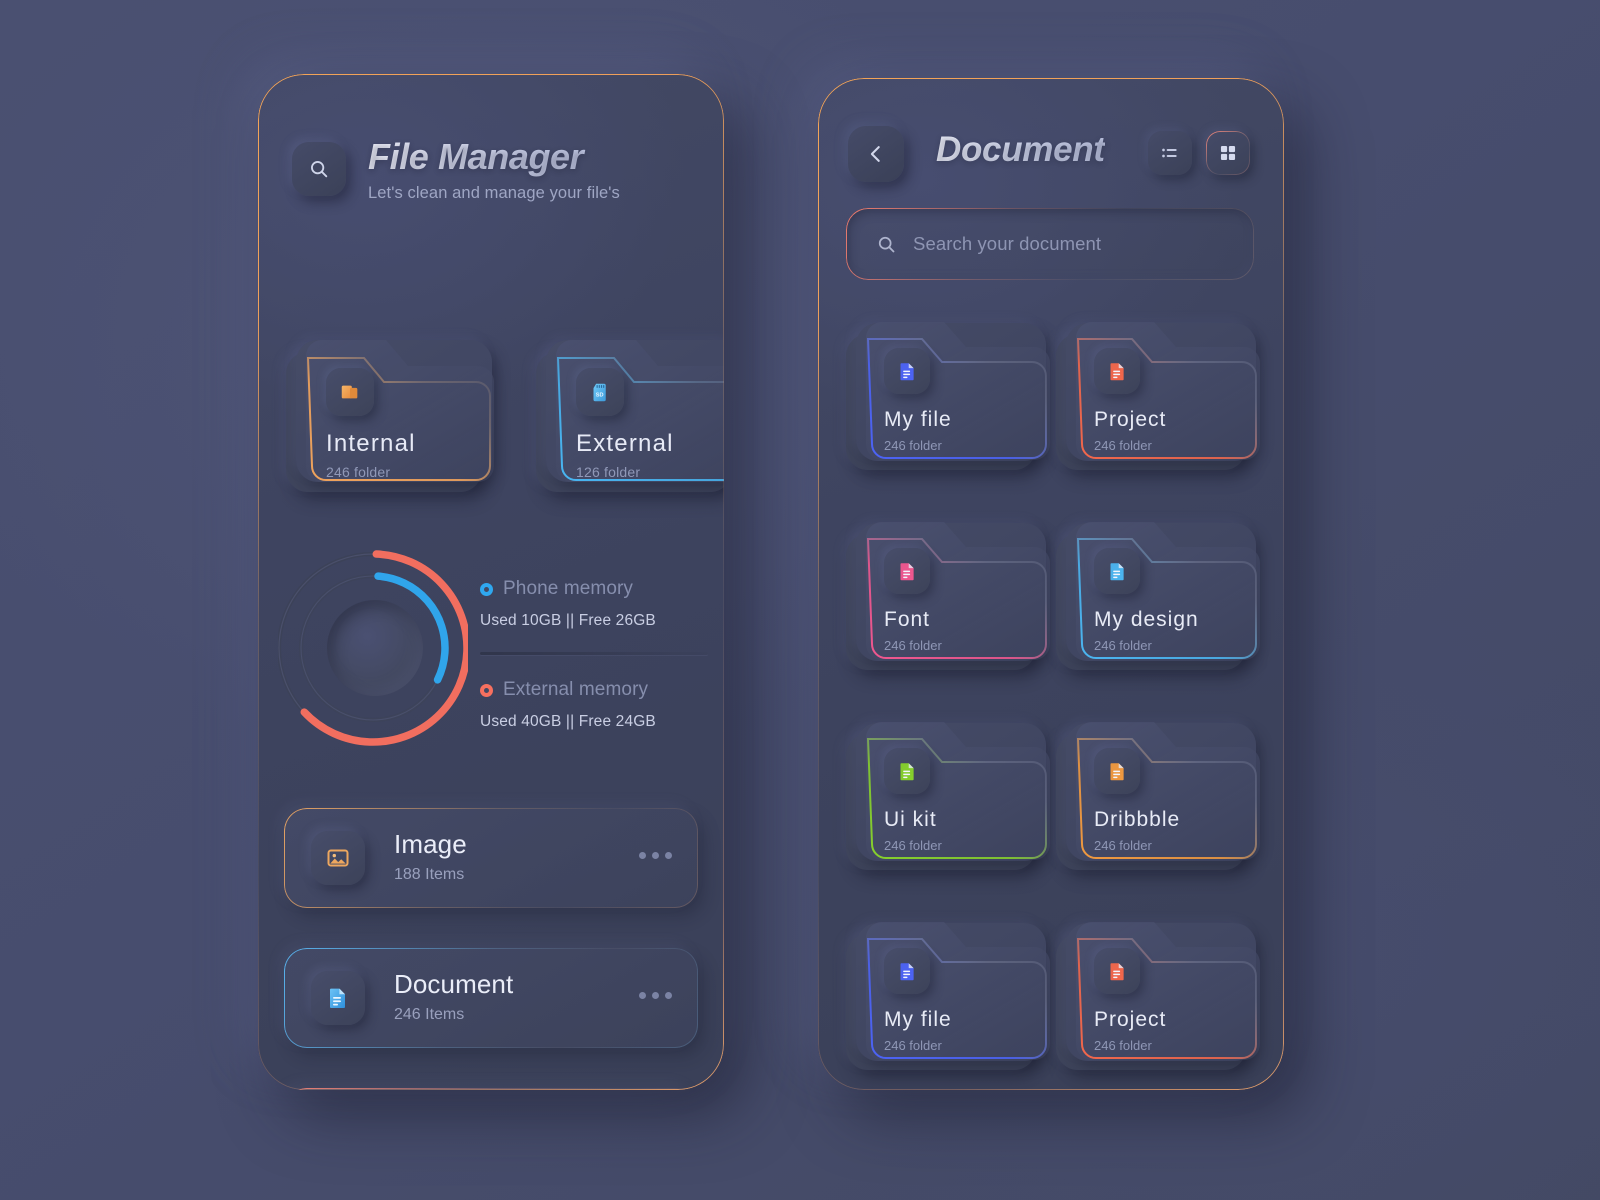 The height and width of the screenshot is (1200, 1600). What do you see at coordinates (430, 844) in the screenshot?
I see `category-name: Image` at bounding box center [430, 844].